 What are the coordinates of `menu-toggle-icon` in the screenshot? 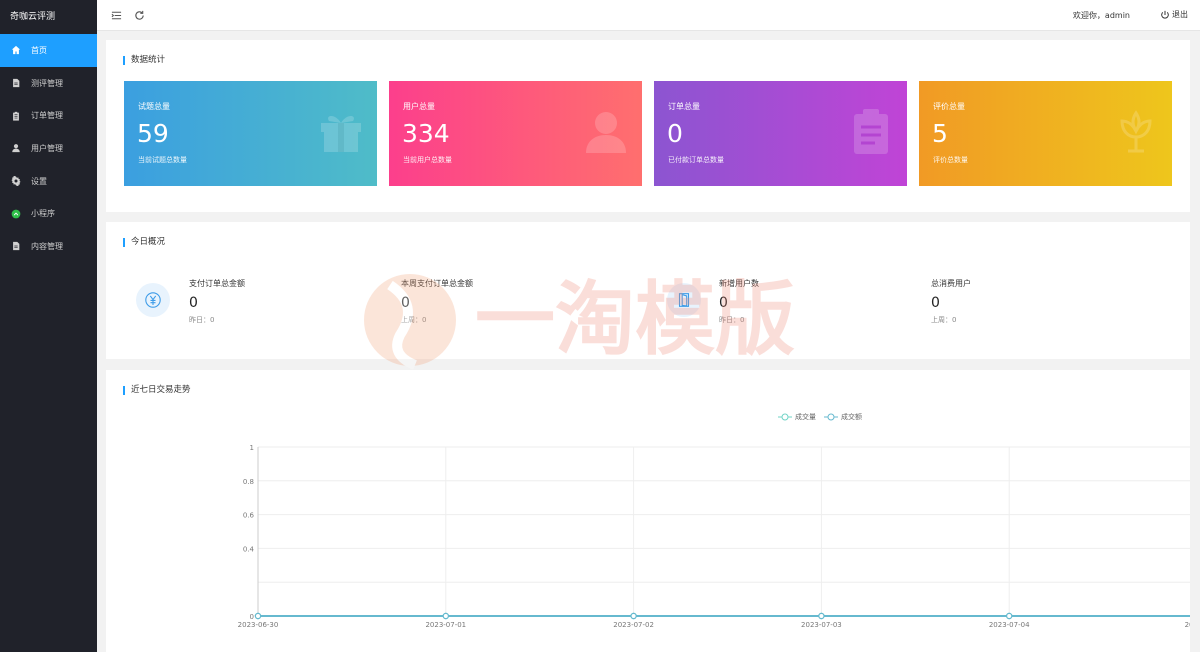 It's located at (116, 15).